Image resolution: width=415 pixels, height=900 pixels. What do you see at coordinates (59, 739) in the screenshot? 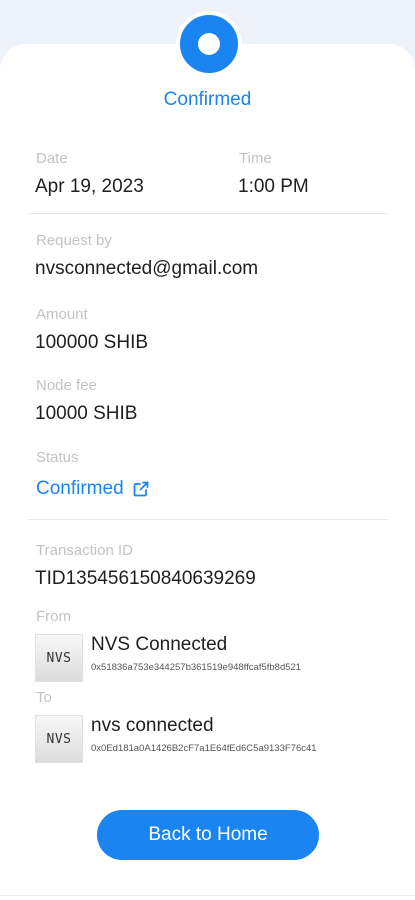
I see `to-logo: NVS` at bounding box center [59, 739].